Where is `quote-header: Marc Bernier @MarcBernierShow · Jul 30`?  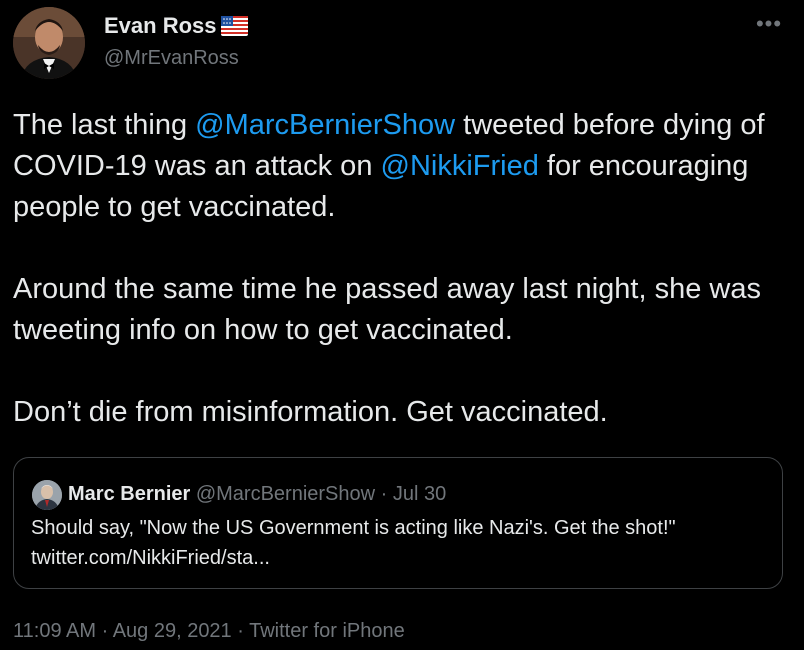
quote-header: Marc Bernier @MarcBernierShow · Jul 30 is located at coordinates (257, 494).